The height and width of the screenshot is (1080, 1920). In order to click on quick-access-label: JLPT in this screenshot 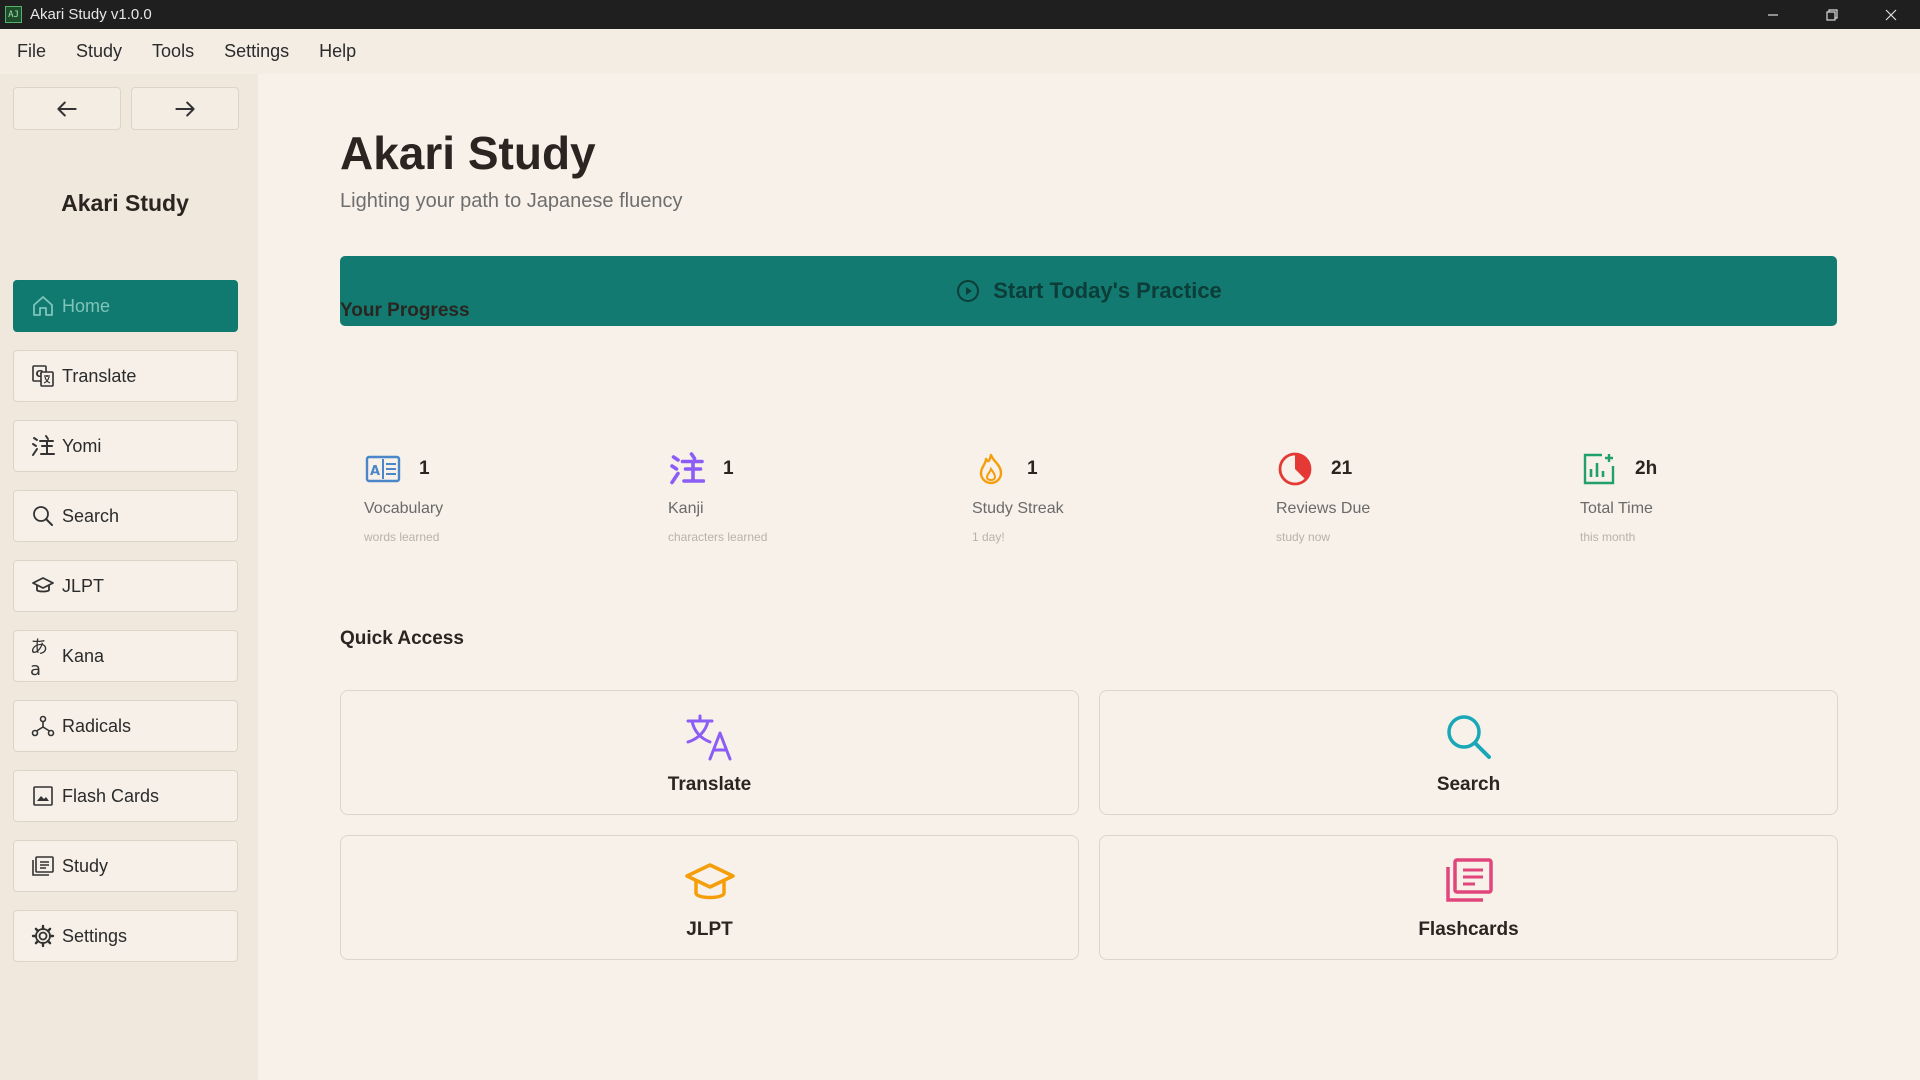, I will do `click(709, 929)`.